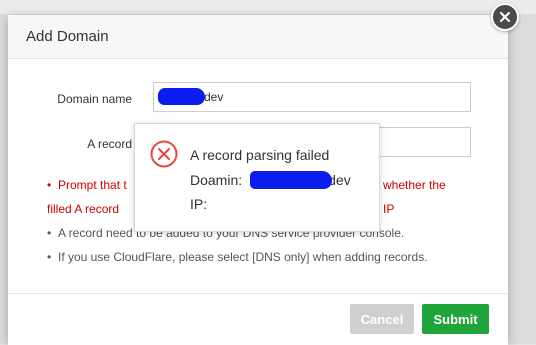 This screenshot has width=536, height=345. Describe the element at coordinates (455, 319) in the screenshot. I see `submit-button: Submit` at that location.